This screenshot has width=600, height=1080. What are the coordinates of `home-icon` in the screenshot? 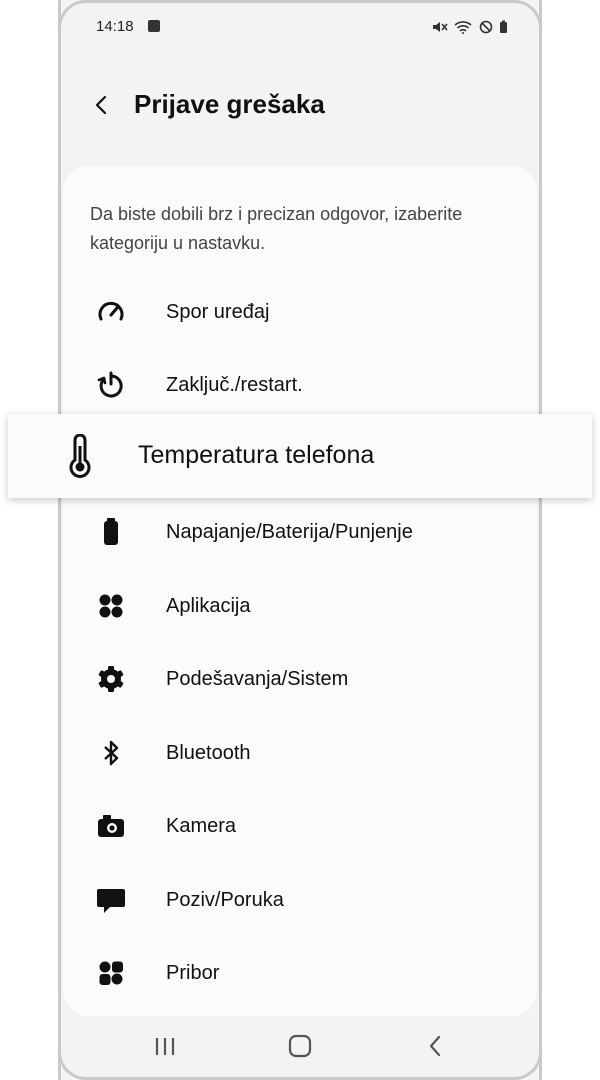 It's located at (300, 1046).